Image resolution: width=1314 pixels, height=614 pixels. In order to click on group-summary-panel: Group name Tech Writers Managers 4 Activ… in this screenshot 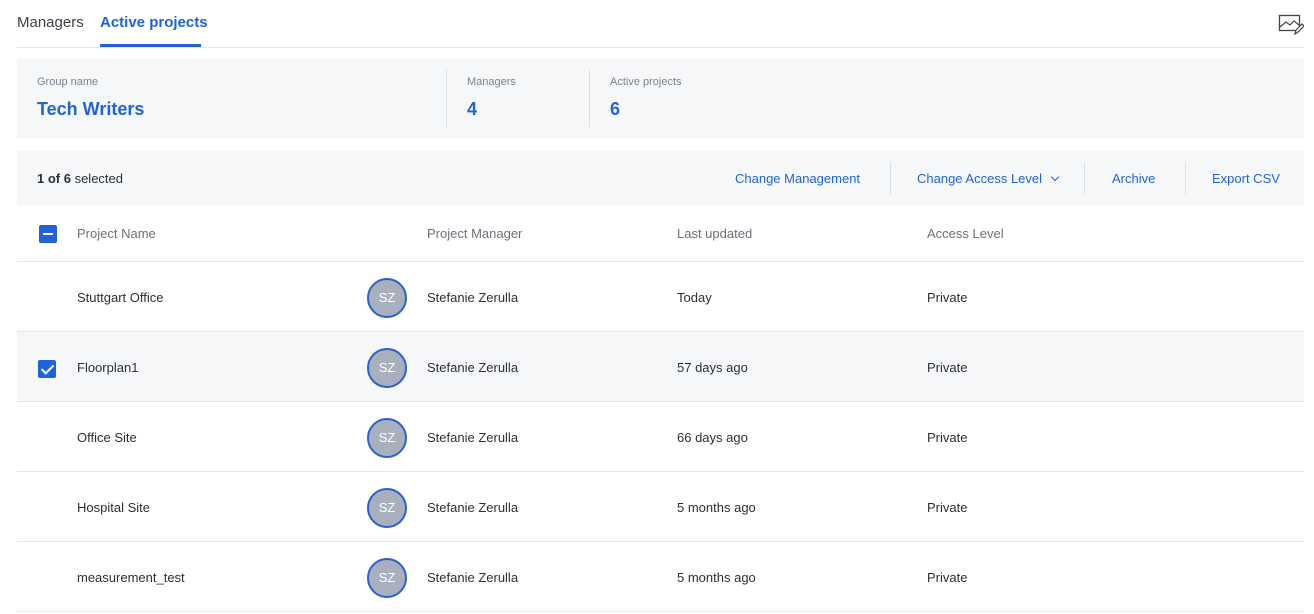, I will do `click(660, 99)`.